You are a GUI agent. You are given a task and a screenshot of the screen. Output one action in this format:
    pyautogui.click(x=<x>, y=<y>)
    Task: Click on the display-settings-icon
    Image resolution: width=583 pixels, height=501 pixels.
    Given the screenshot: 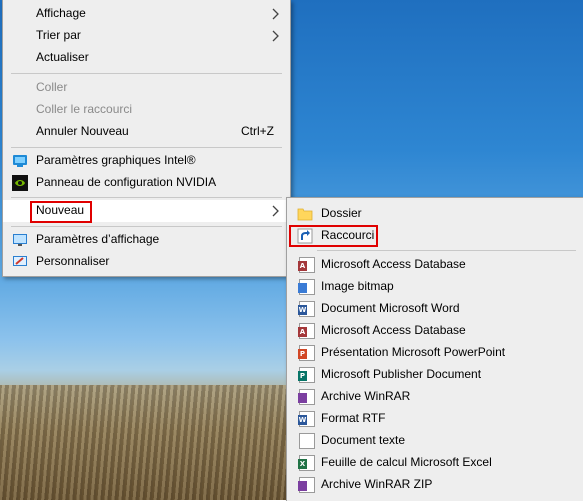 What is the action you would take?
    pyautogui.click(x=20, y=240)
    